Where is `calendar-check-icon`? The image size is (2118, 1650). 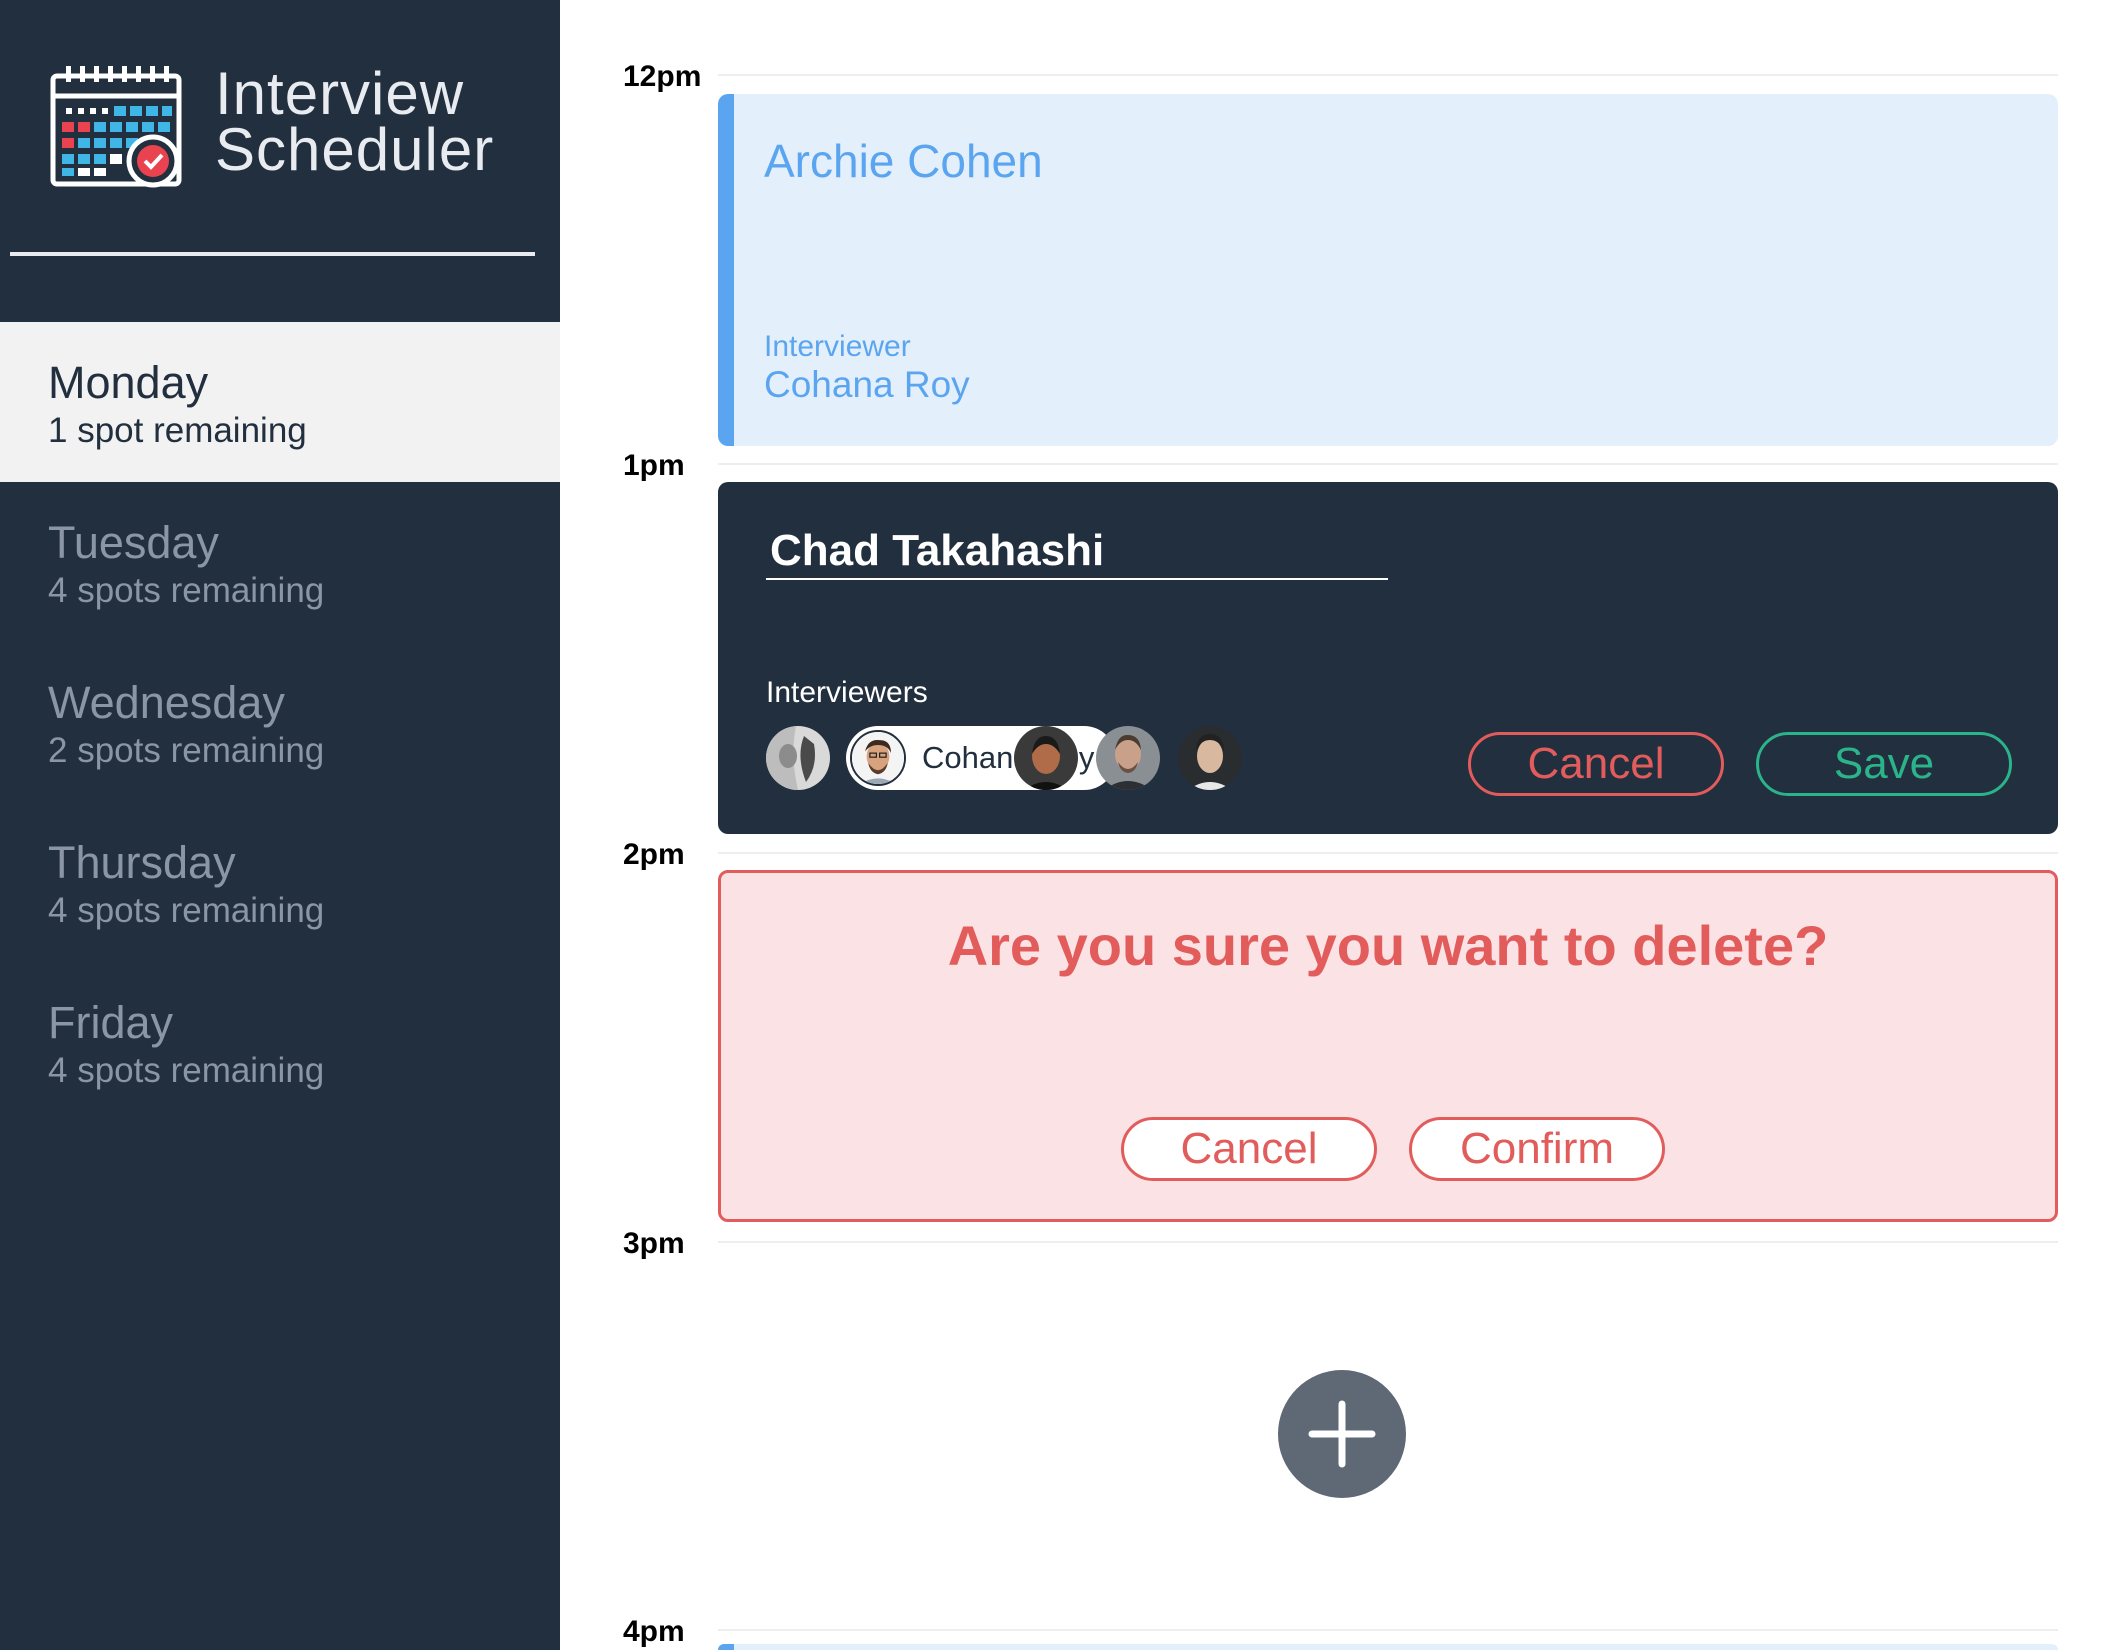 calendar-check-icon is located at coordinates (116, 126).